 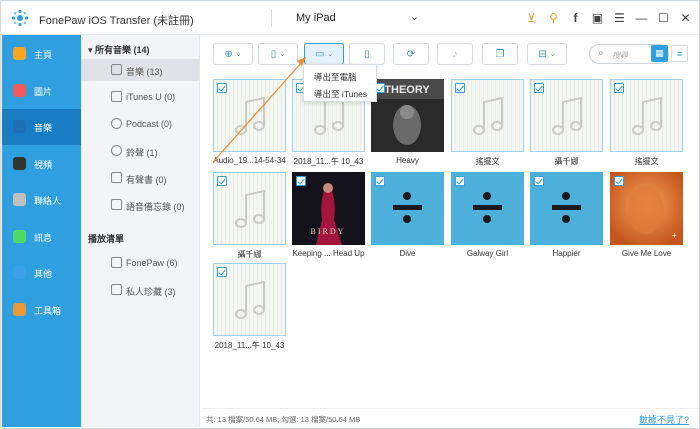 What do you see at coordinates (411, 54) in the screenshot?
I see `sync-button: ⟳` at bounding box center [411, 54].